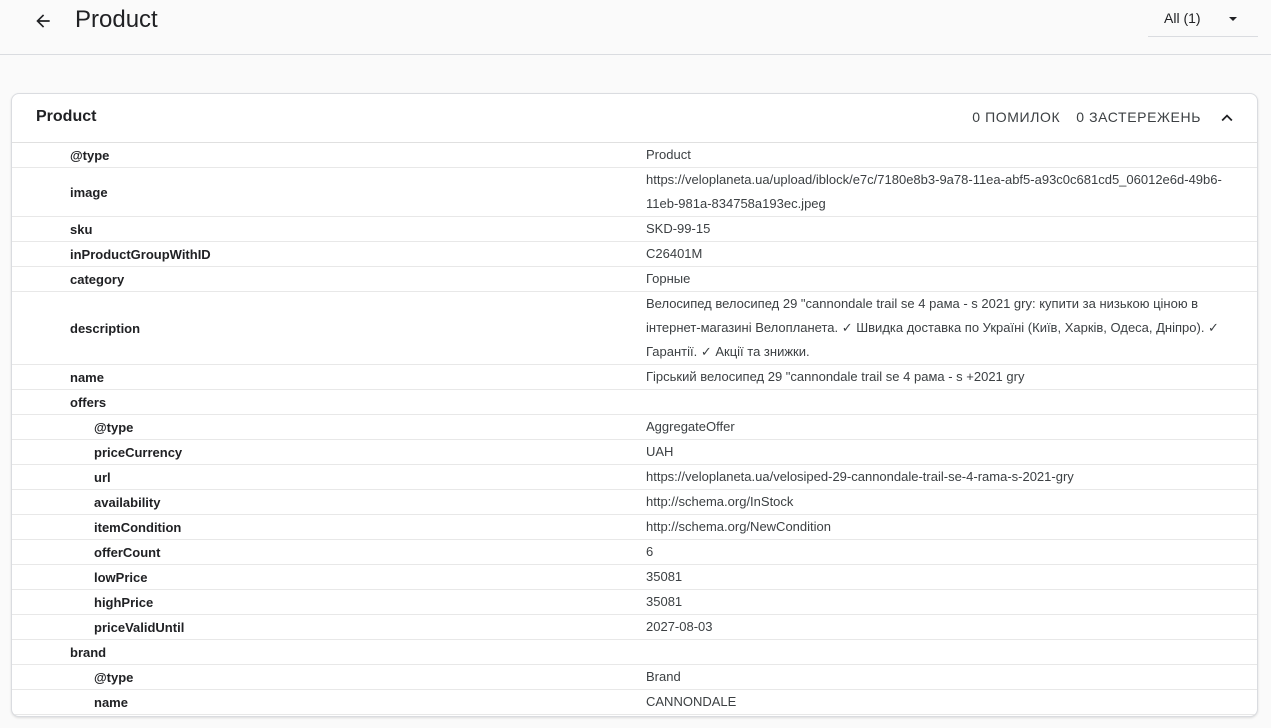 The height and width of the screenshot is (728, 1271). I want to click on property-key: lowPrice, so click(121, 577).